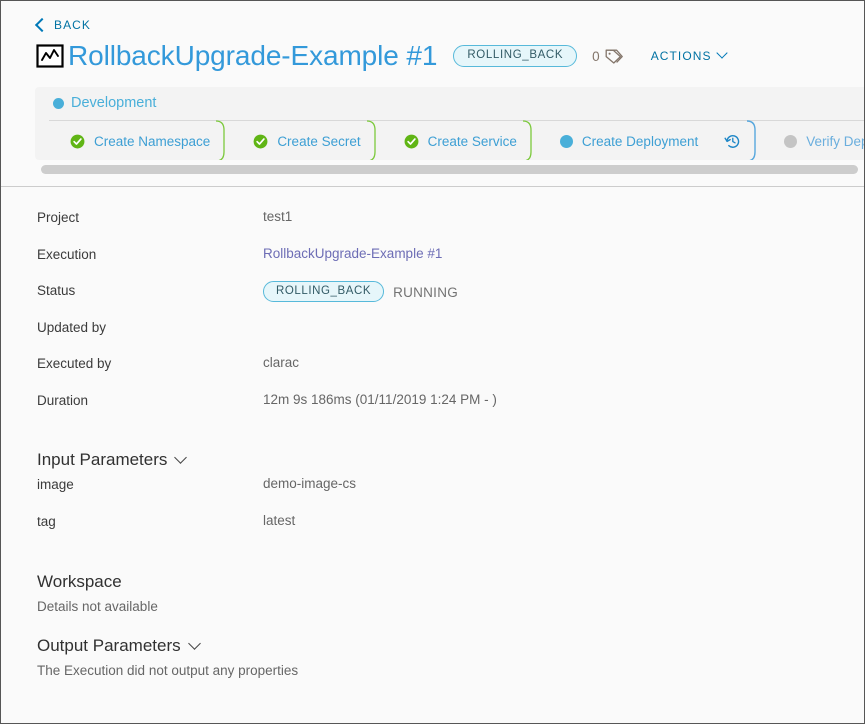 This screenshot has height=724, width=865. What do you see at coordinates (58, 217) in the screenshot?
I see `detail-label: Project` at bounding box center [58, 217].